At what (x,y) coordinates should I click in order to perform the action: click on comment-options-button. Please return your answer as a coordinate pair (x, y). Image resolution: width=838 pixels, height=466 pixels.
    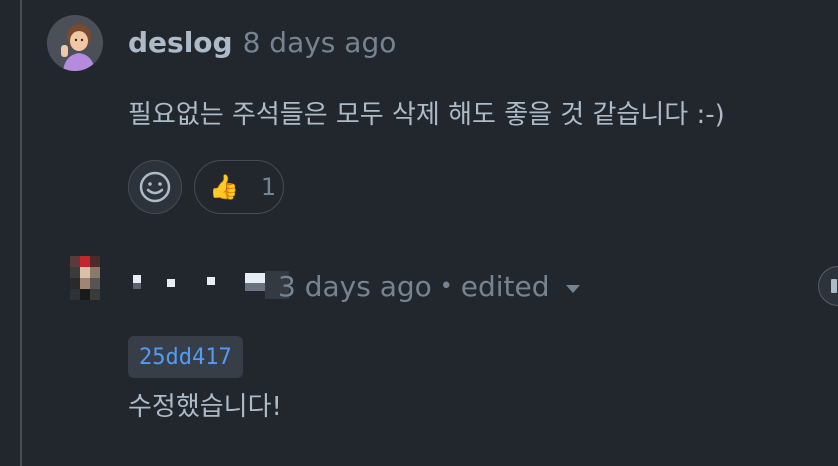
    Looking at the image, I should click on (828, 286).